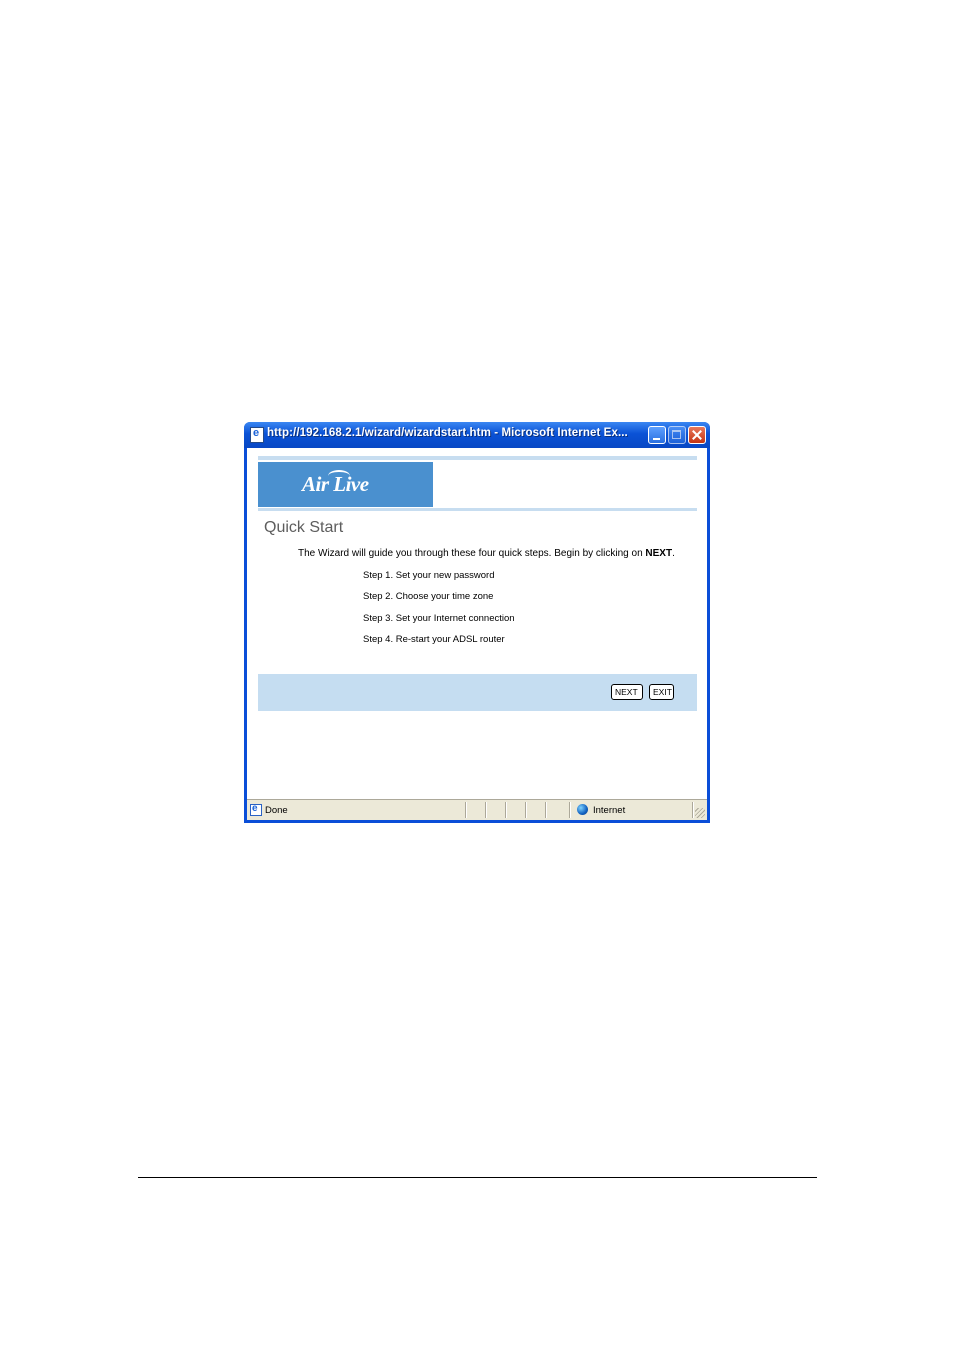 This screenshot has width=954, height=1350. What do you see at coordinates (609, 810) in the screenshot?
I see `security-zone-text: Internet` at bounding box center [609, 810].